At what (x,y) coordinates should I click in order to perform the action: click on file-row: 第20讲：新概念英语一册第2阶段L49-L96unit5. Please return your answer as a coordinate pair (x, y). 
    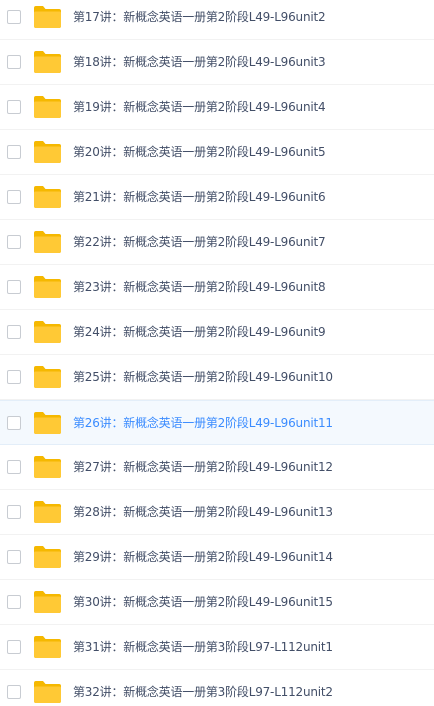
    Looking at the image, I should click on (217, 152).